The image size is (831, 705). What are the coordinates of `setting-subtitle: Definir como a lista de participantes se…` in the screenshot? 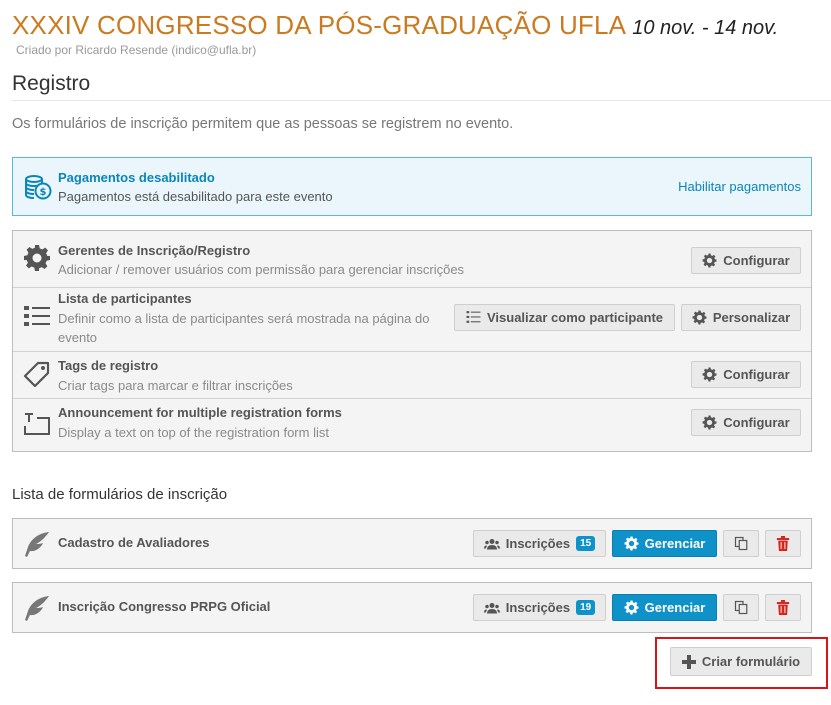 It's located at (244, 328).